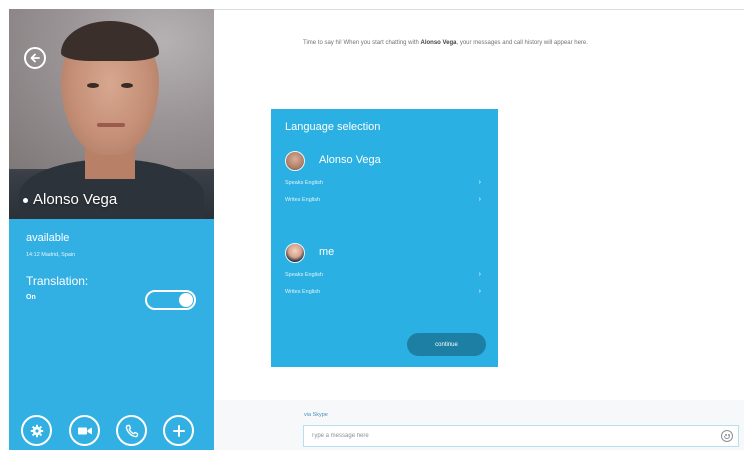 This screenshot has width=744, height=450. I want to click on toggle-knob, so click(186, 300).